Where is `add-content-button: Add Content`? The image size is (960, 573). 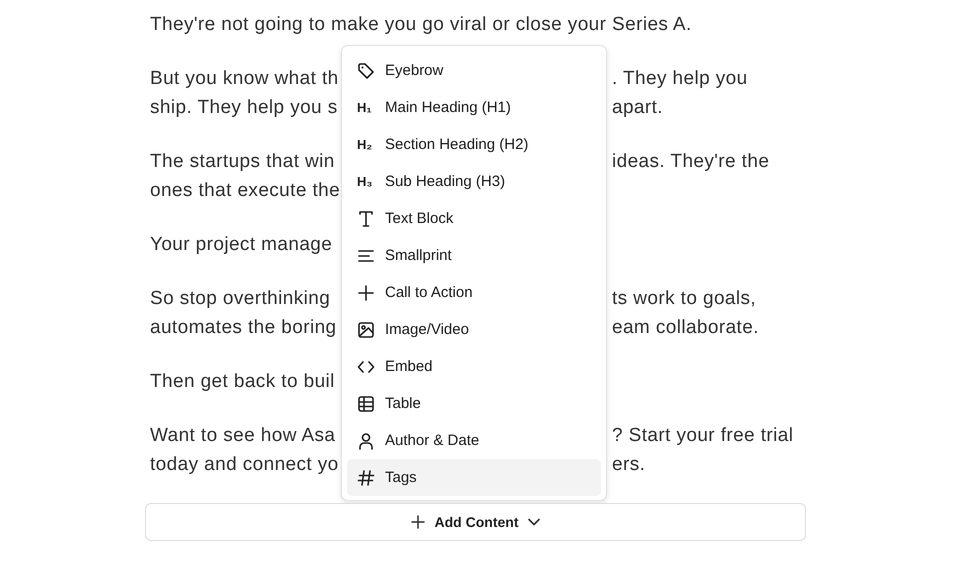 add-content-button: Add Content is located at coordinates (475, 522).